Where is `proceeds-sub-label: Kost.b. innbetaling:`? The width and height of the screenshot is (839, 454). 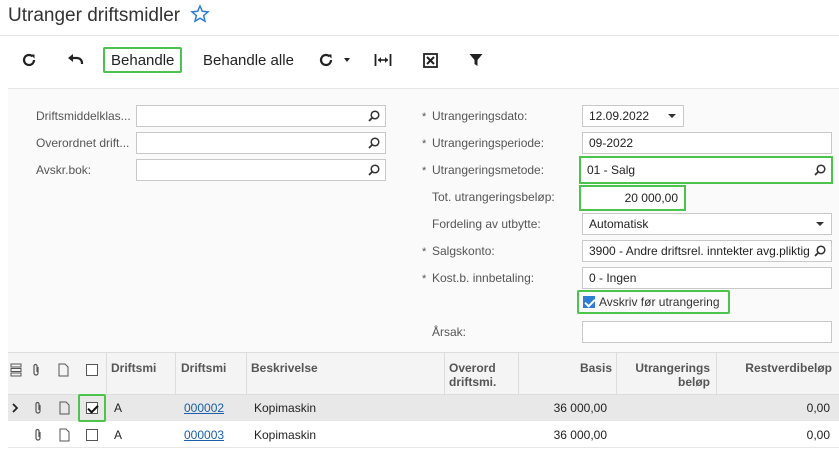 proceeds-sub-label: Kost.b. innbetaling: is located at coordinates (483, 278).